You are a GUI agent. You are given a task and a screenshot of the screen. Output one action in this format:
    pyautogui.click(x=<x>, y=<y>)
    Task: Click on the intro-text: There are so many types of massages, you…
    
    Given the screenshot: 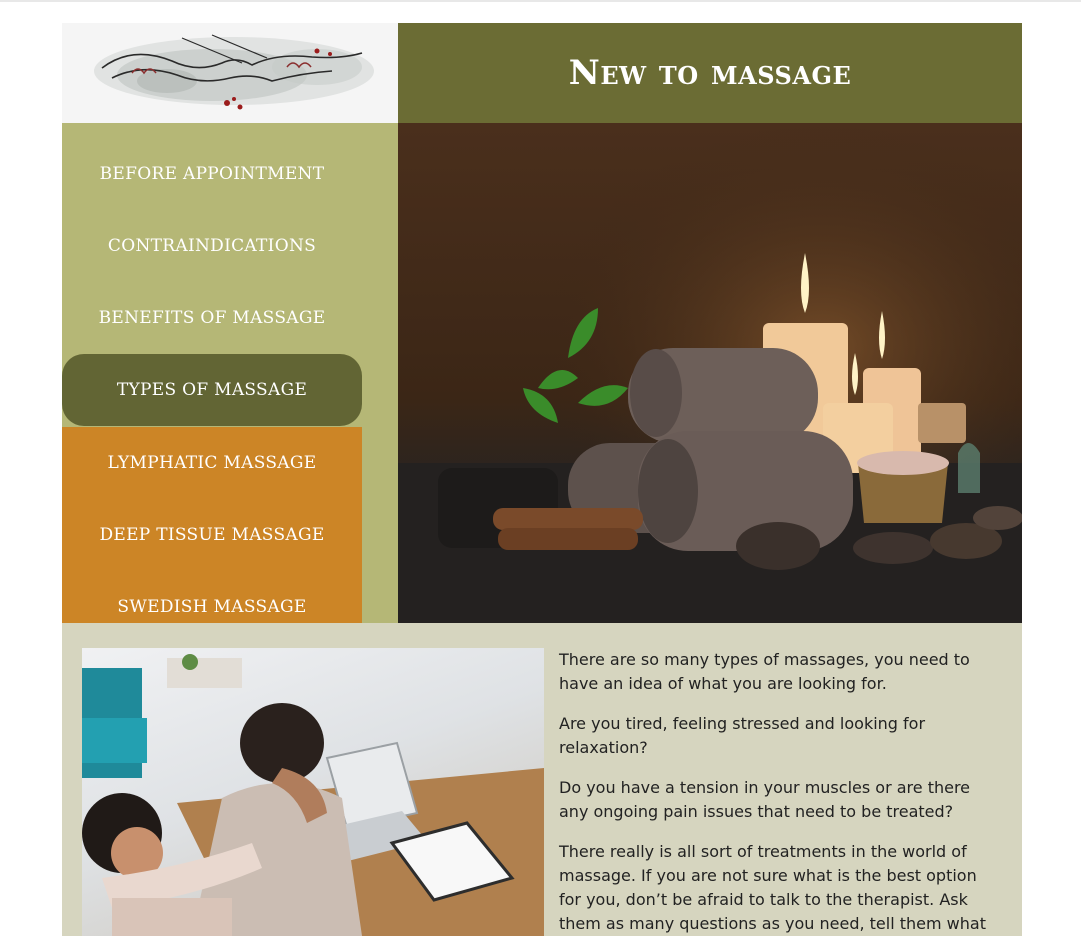 What is the action you would take?
    pyautogui.click(x=779, y=800)
    